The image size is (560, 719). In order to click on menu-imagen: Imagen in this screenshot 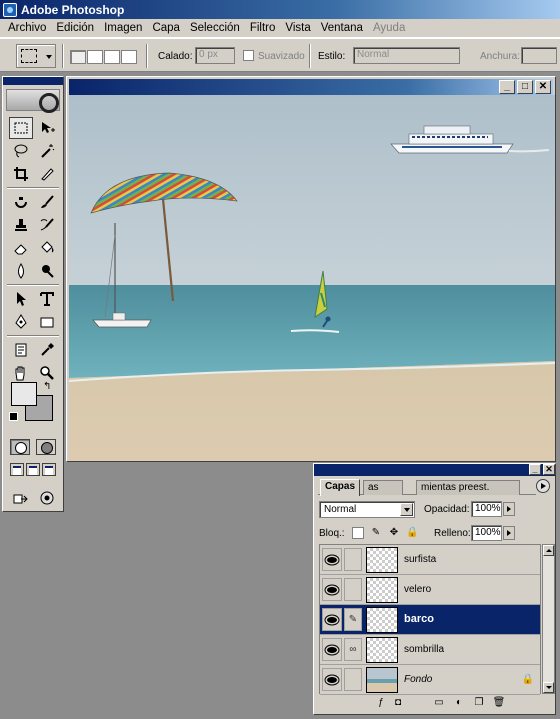, I will do `click(123, 28)`.